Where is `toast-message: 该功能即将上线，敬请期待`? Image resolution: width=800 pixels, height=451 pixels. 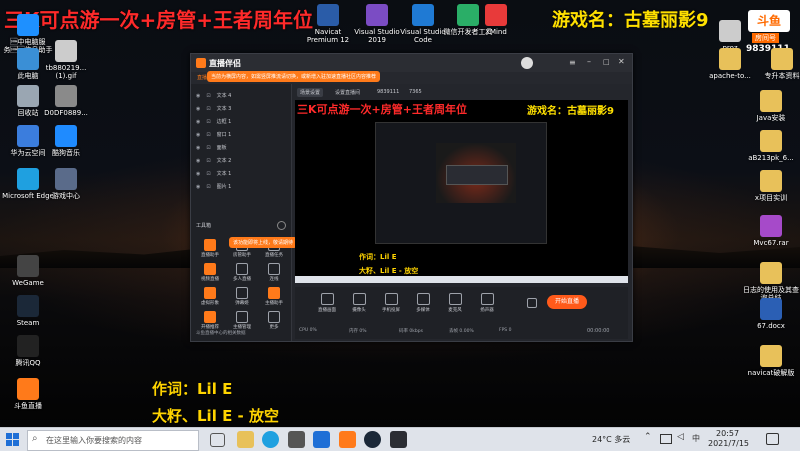 toast-message: 该功能即将上线，敬请期待 is located at coordinates (263, 242).